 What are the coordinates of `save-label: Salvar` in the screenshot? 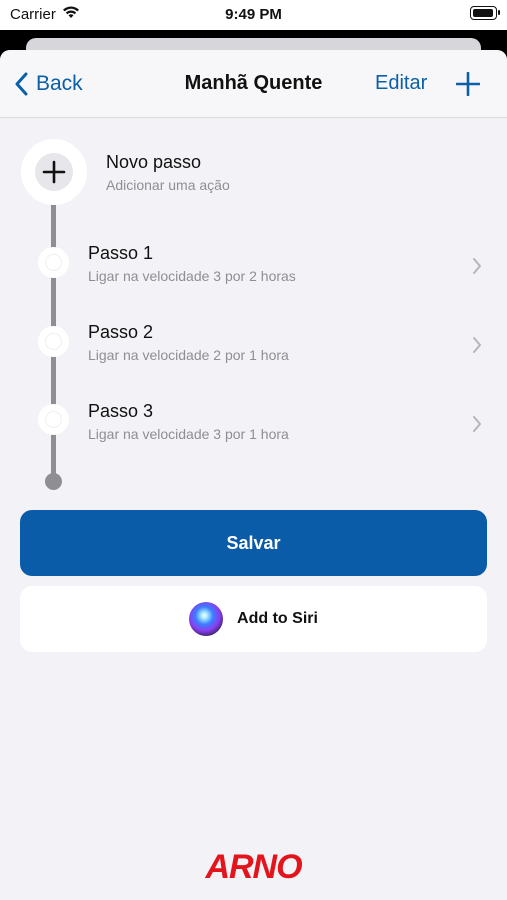 It's located at (253, 542).